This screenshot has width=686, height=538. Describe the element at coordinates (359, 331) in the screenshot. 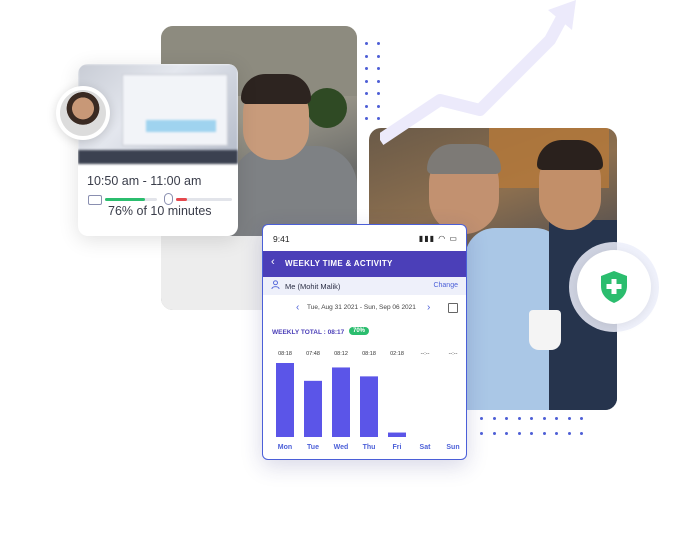

I see `weekly-percent-badge: 70%` at that location.